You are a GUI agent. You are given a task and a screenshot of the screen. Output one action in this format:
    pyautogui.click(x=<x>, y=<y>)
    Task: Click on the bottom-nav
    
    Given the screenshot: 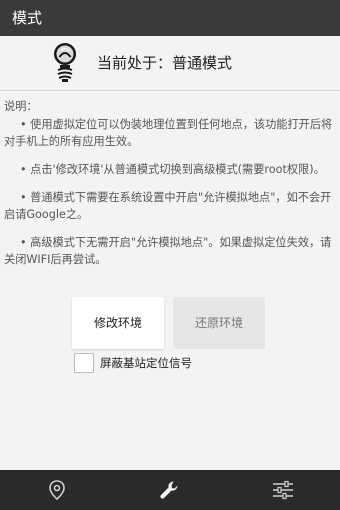 What is the action you would take?
    pyautogui.click(x=170, y=490)
    